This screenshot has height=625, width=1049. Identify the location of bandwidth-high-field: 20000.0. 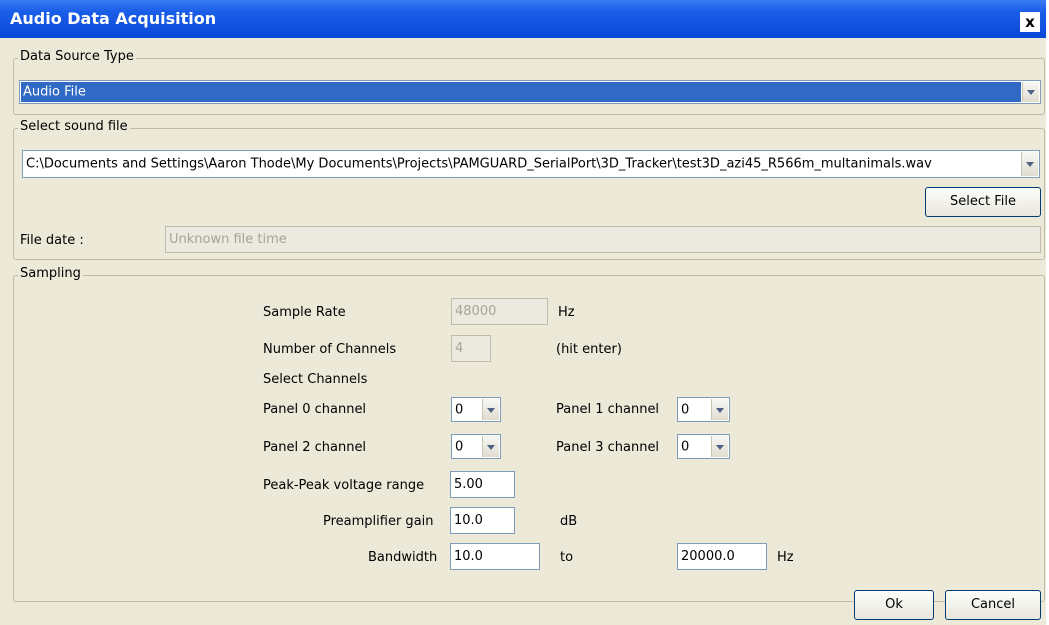
(722, 556).